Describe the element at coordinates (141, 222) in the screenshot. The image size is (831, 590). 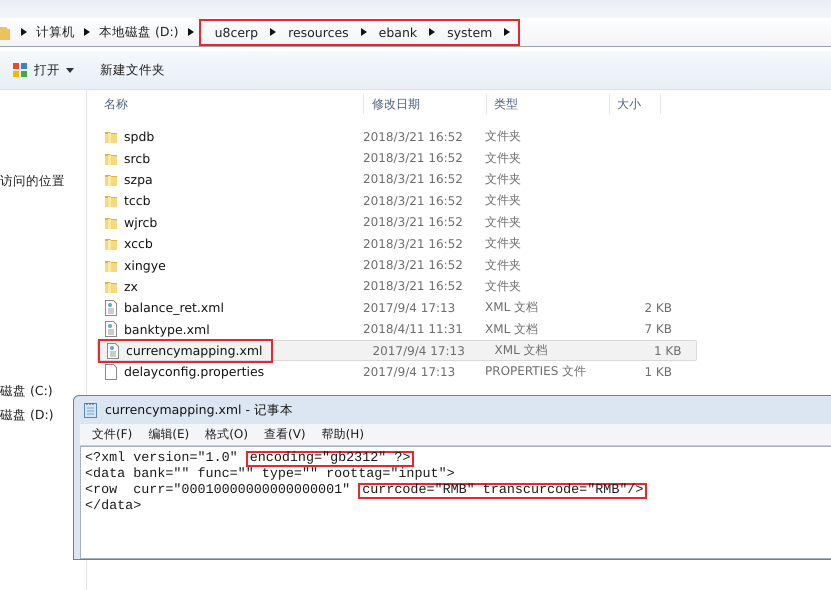
I see `file-name: wjrcb` at that location.